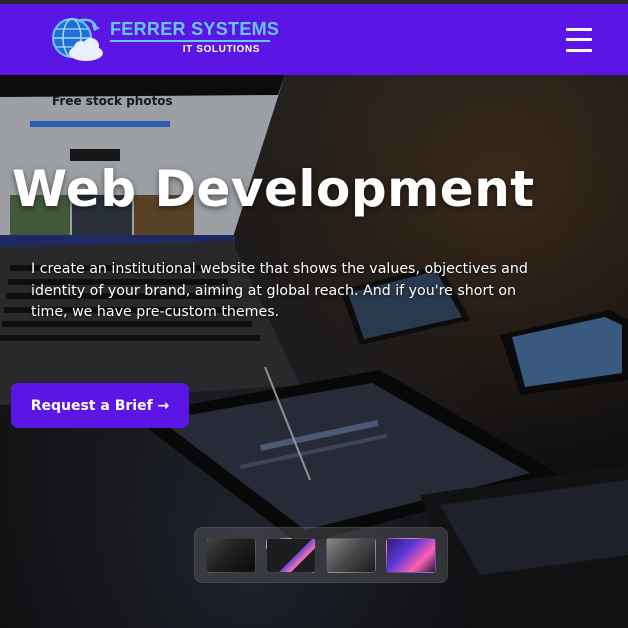 The image size is (628, 628). Describe the element at coordinates (195, 28) in the screenshot. I see `brand-name: FERRER SYSTEMS` at that location.